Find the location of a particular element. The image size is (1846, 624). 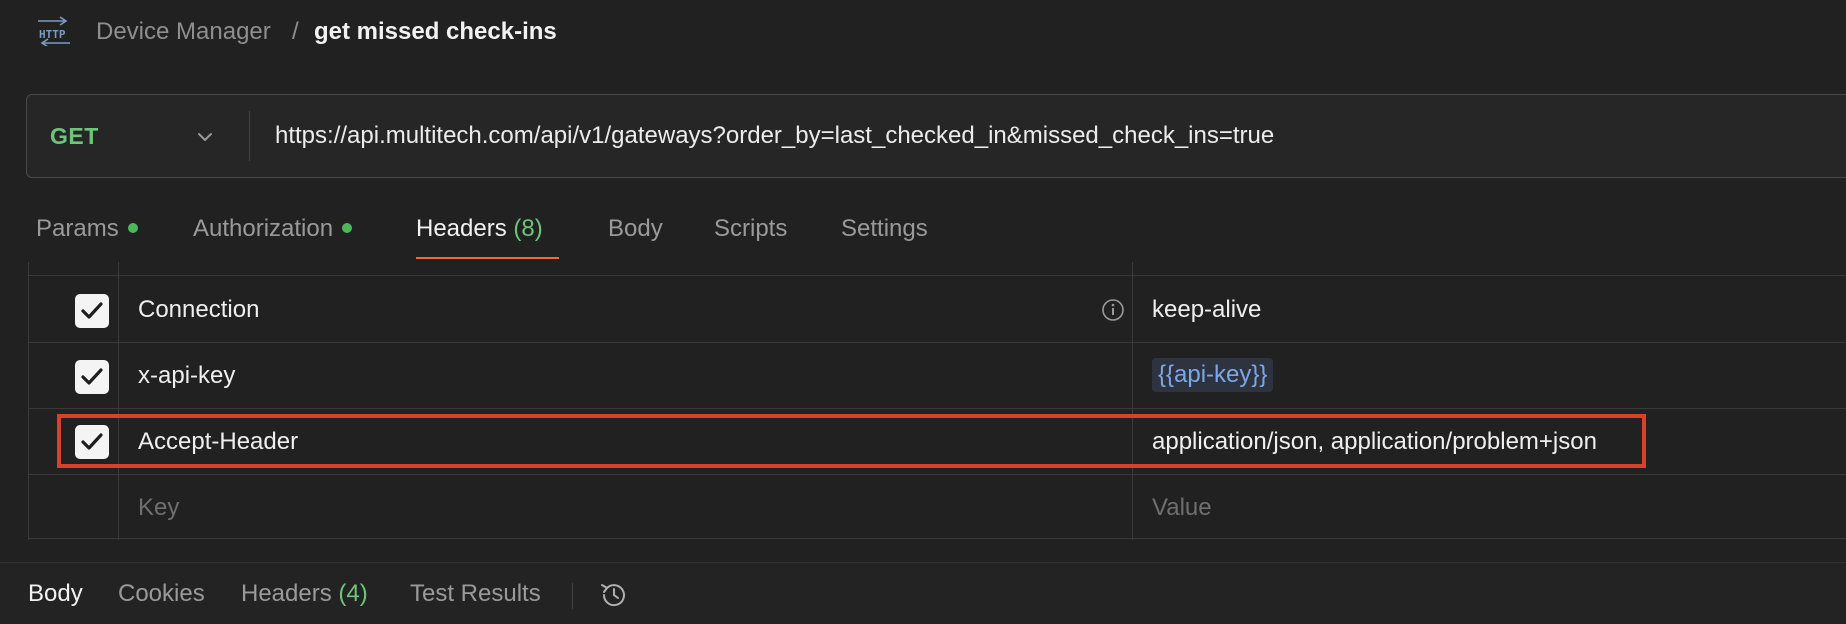

response-tab-test-results: Test Results is located at coordinates (475, 594).